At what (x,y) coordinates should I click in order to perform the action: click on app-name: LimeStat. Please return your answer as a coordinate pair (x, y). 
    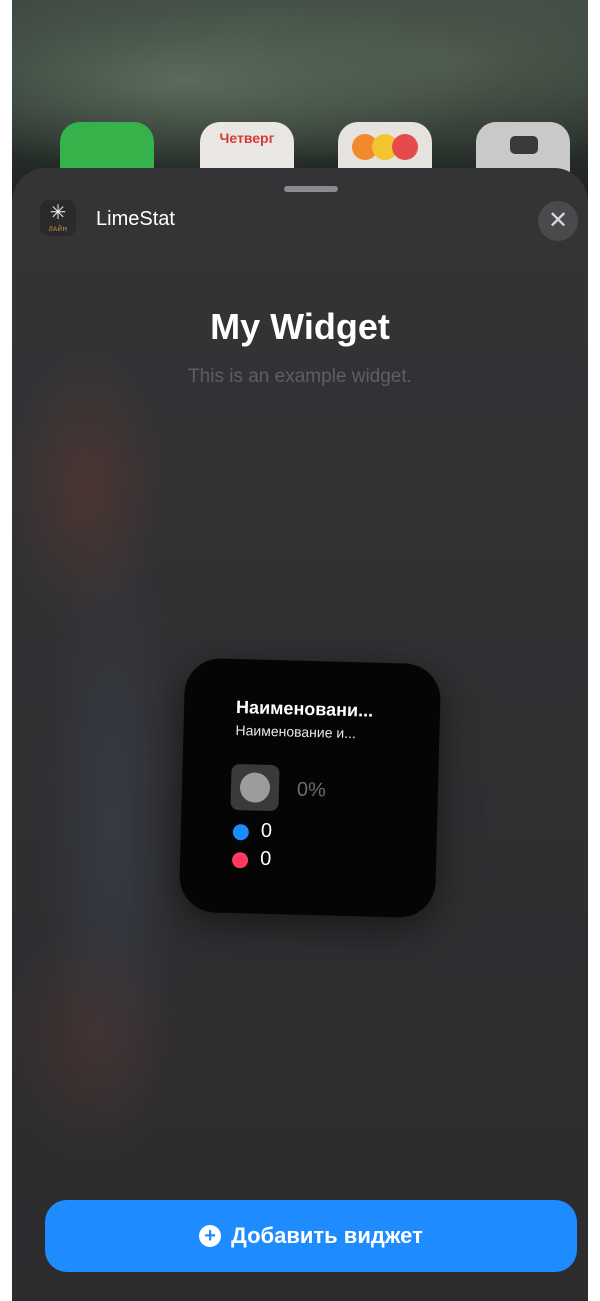
    Looking at the image, I should click on (135, 219).